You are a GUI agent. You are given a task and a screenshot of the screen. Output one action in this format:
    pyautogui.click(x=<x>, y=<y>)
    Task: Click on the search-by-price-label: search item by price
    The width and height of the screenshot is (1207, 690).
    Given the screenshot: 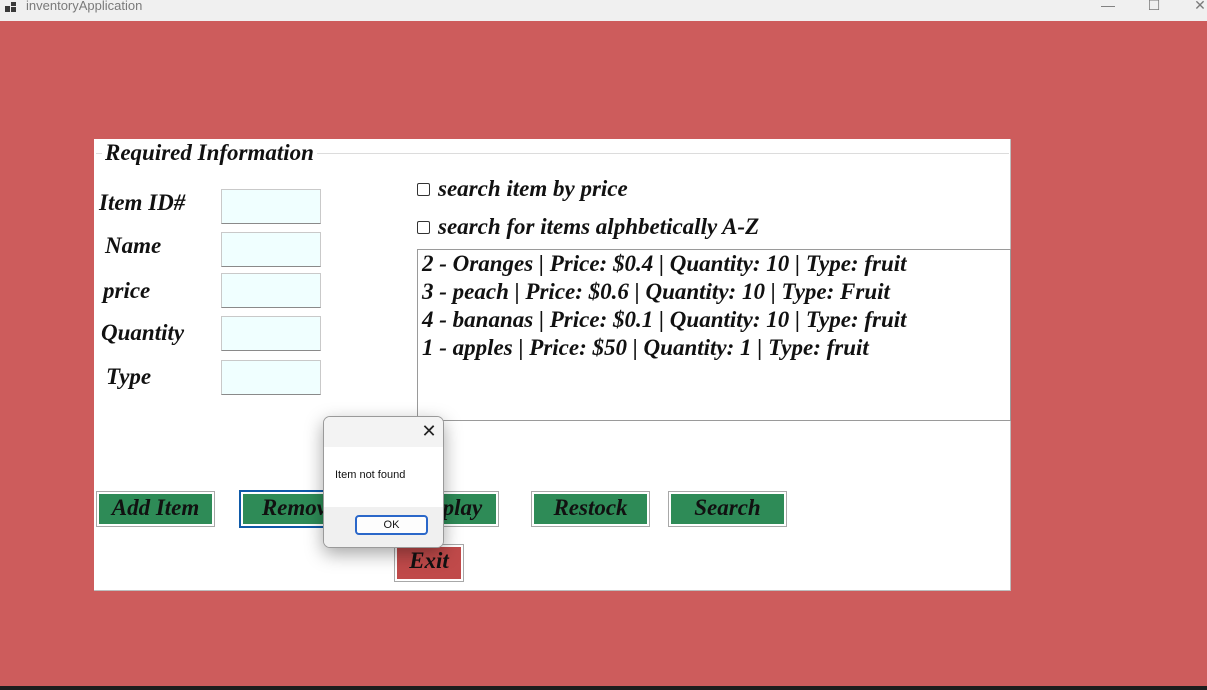 What is the action you would take?
    pyautogui.click(x=533, y=189)
    